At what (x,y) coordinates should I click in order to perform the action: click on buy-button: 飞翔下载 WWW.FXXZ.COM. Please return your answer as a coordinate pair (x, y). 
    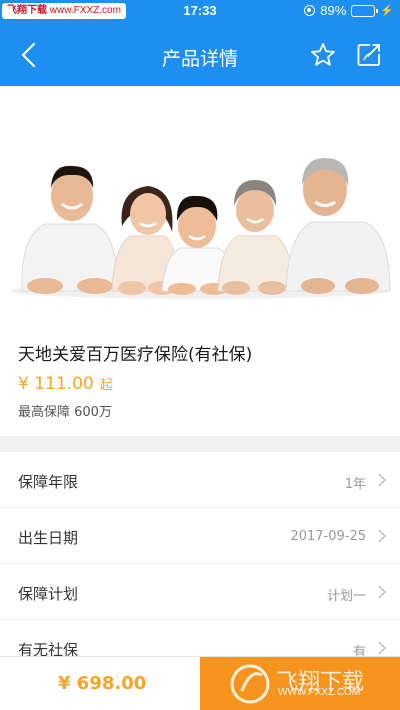
    Looking at the image, I should click on (300, 683).